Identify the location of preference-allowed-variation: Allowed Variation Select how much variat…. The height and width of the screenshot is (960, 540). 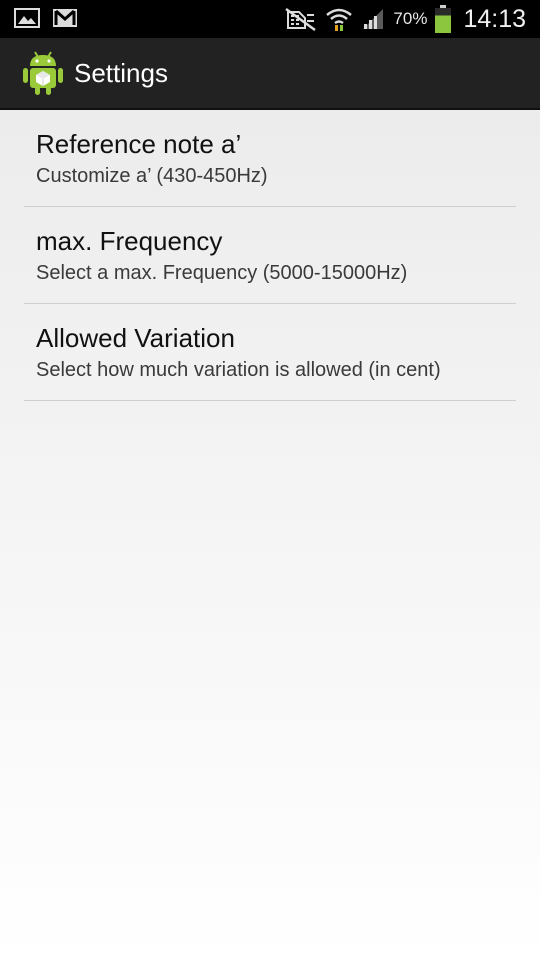
(270, 352).